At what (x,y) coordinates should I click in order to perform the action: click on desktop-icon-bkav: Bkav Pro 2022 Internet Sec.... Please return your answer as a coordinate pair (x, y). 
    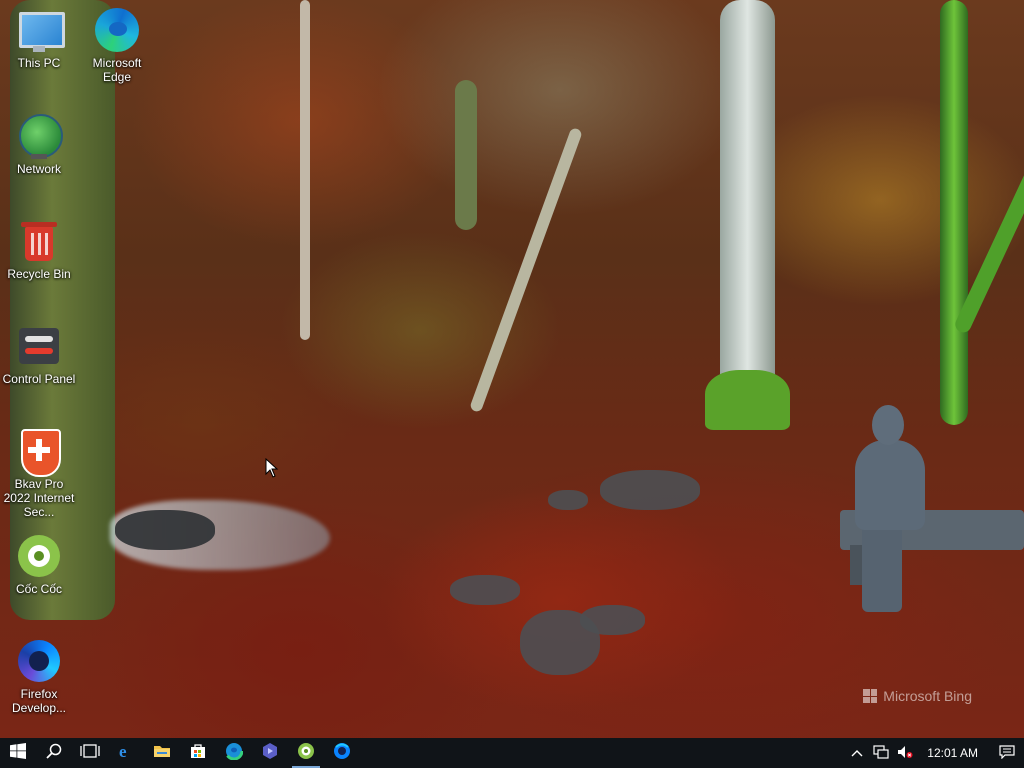
    Looking at the image, I should click on (39, 473).